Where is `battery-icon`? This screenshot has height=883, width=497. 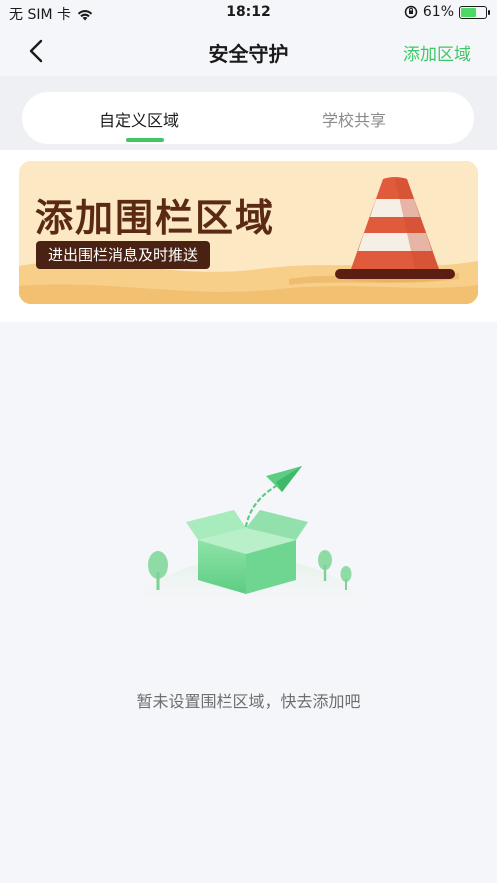
battery-icon is located at coordinates (474, 12).